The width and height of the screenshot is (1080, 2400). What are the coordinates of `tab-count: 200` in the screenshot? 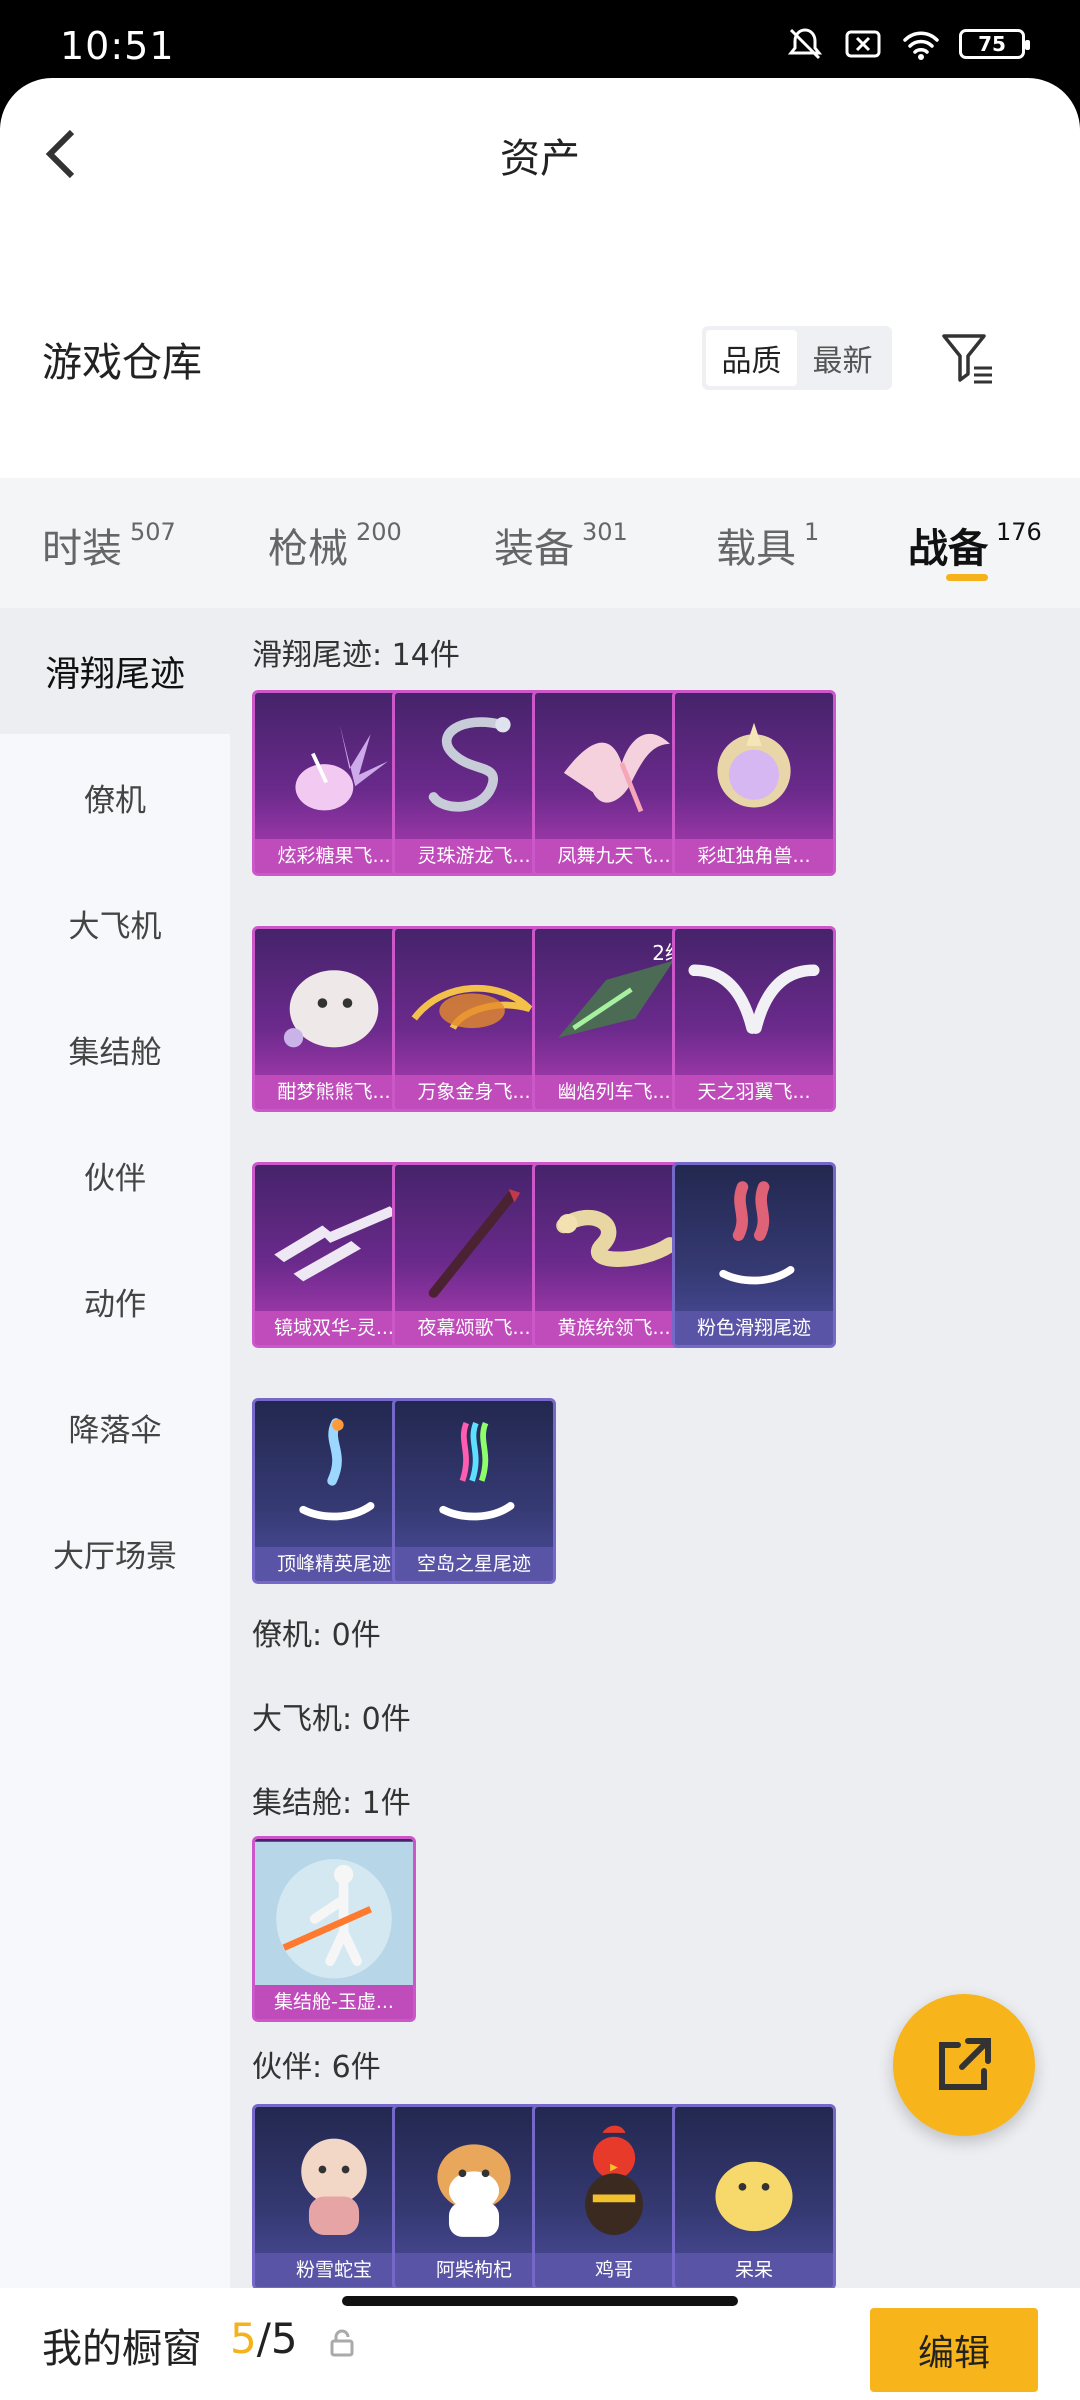 It's located at (379, 532).